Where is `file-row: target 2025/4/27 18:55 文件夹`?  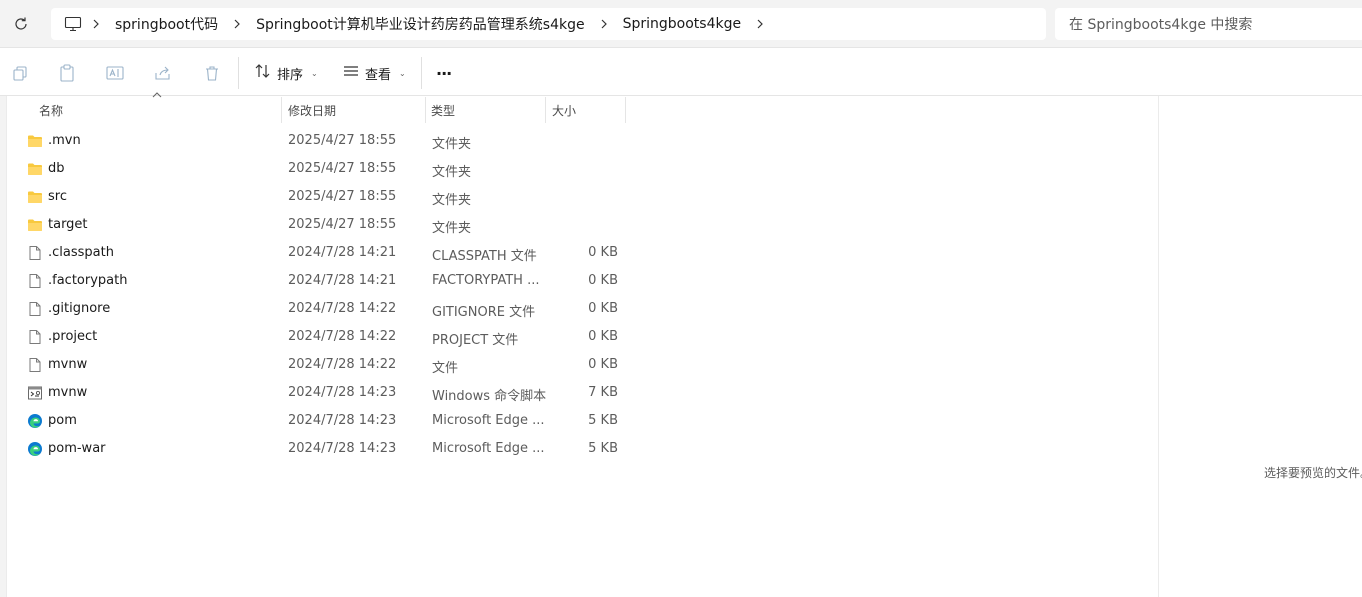
file-row: target 2025/4/27 18:55 文件夹 is located at coordinates (324, 225).